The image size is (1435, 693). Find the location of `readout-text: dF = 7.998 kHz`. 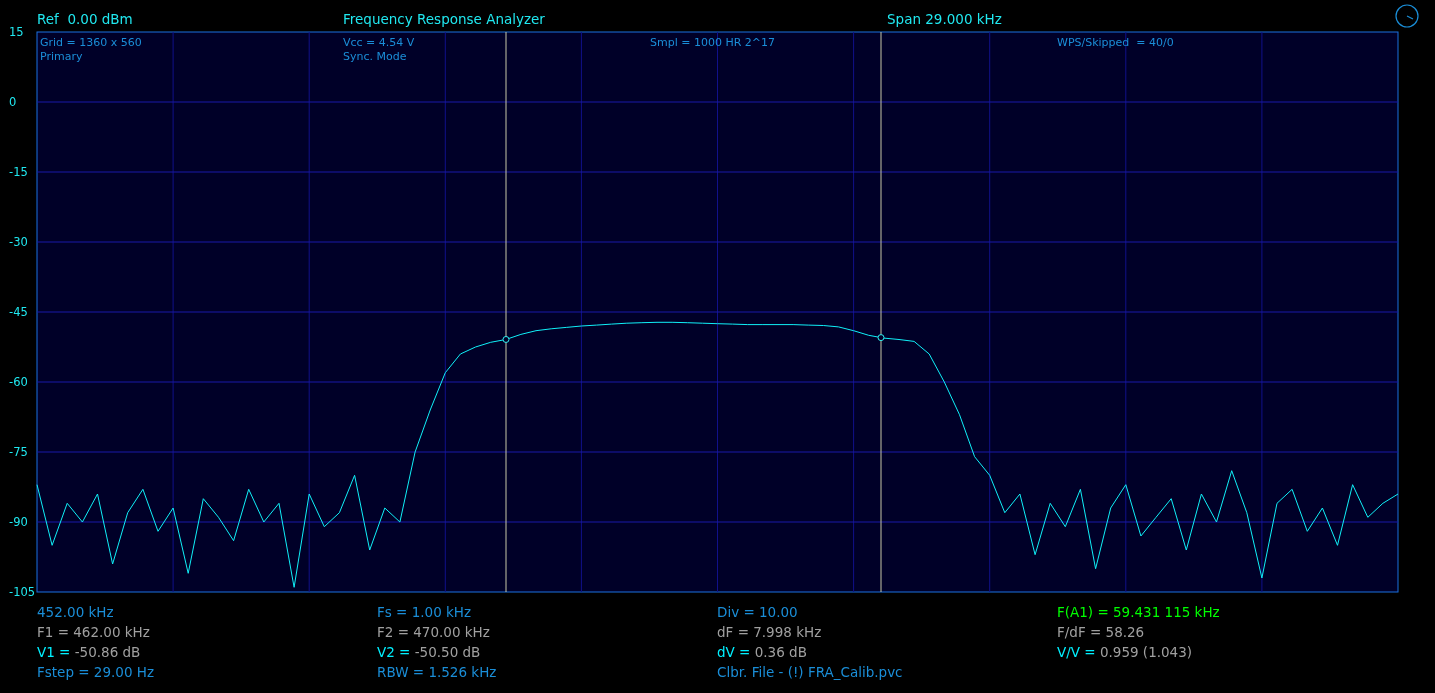

readout-text: dF = 7.998 kHz is located at coordinates (769, 632).